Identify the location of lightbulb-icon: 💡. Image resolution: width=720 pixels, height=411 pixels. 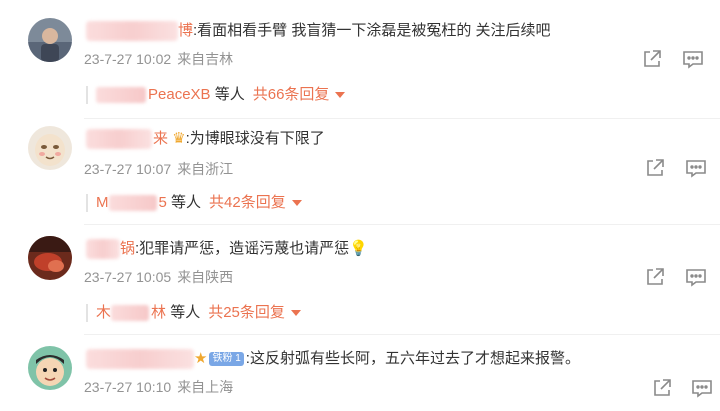
(358, 248).